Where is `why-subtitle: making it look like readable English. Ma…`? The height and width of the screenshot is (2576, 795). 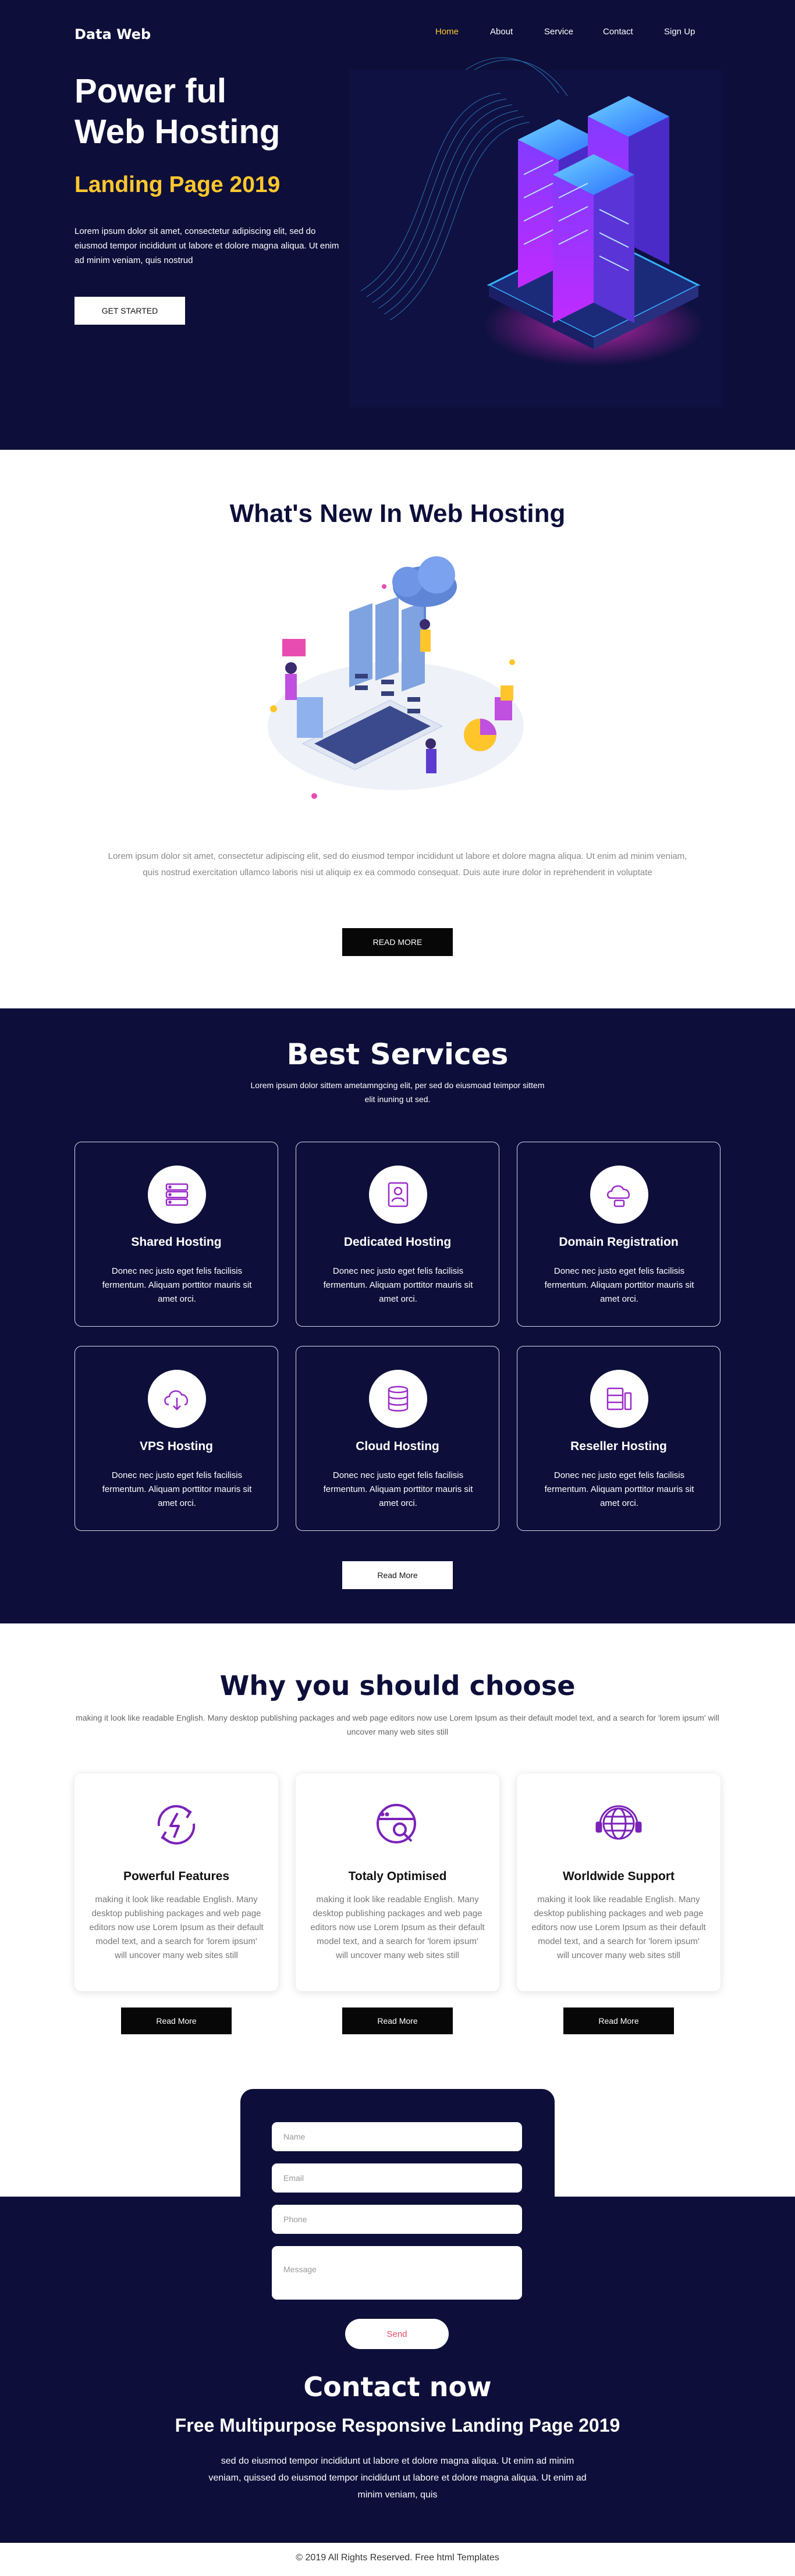
why-subtitle: making it look like readable English. Ma… is located at coordinates (397, 1724).